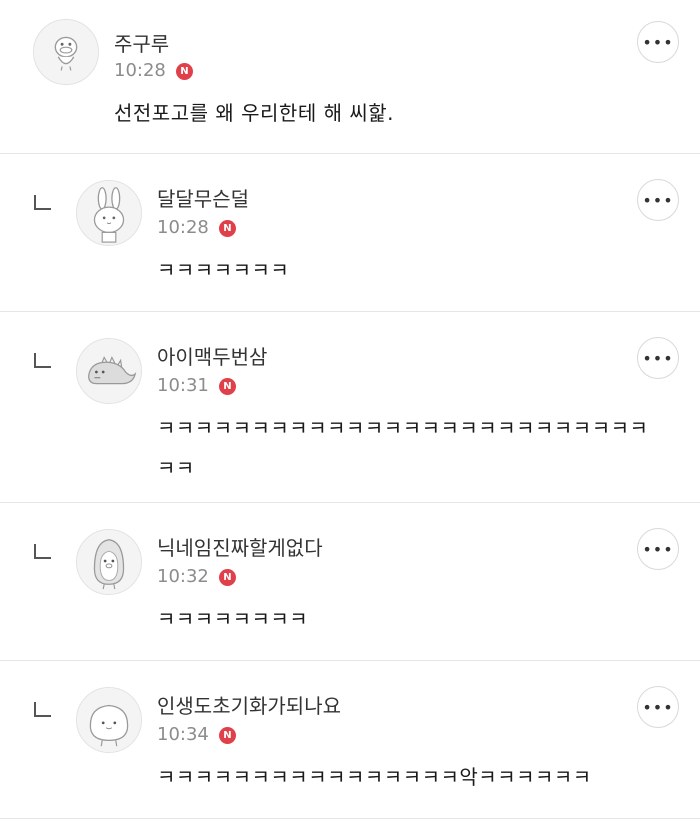  Describe the element at coordinates (183, 385) in the screenshot. I see `comment-time: 10:31` at that location.